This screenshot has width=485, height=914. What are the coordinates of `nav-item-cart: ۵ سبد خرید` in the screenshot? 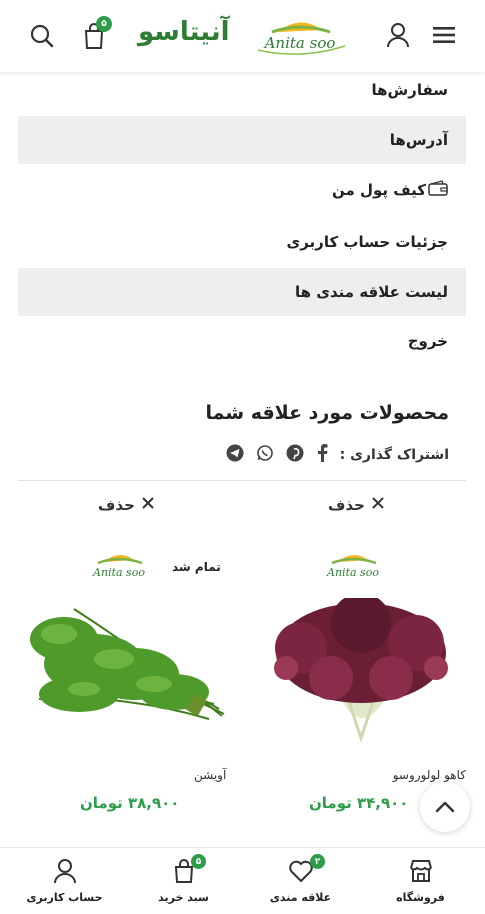 It's located at (183, 881).